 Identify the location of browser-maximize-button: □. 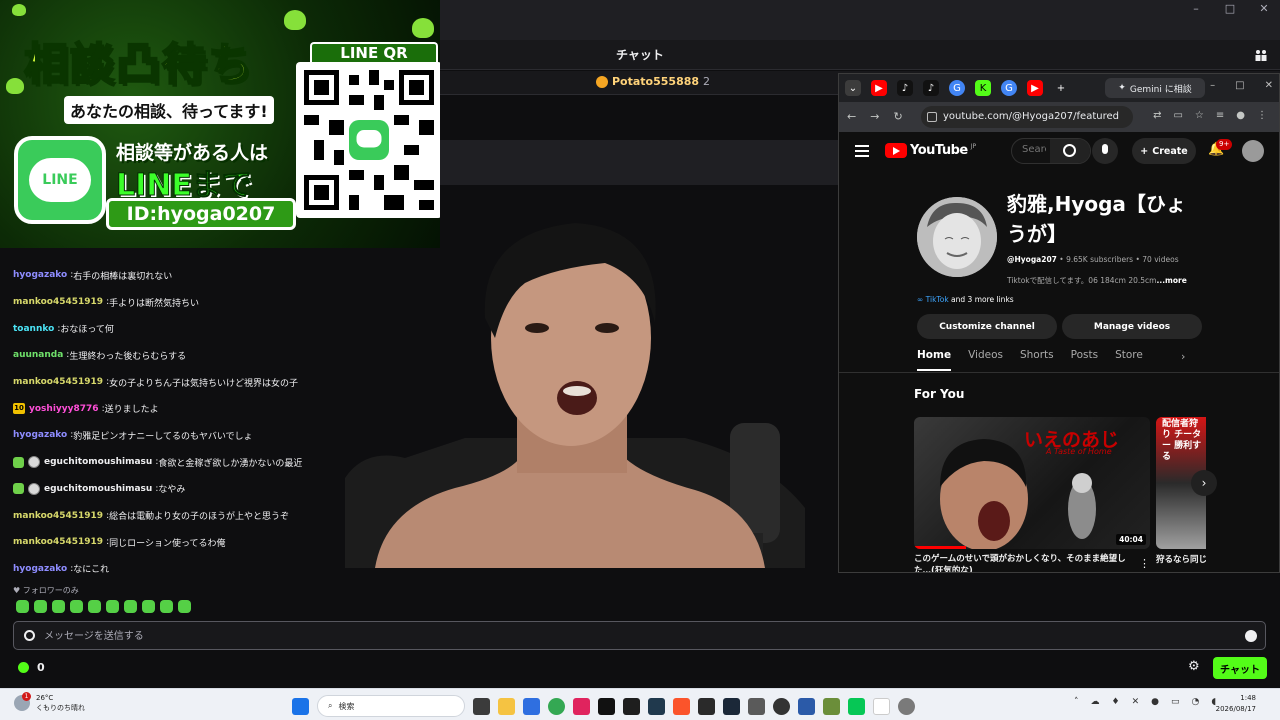
(1239, 85).